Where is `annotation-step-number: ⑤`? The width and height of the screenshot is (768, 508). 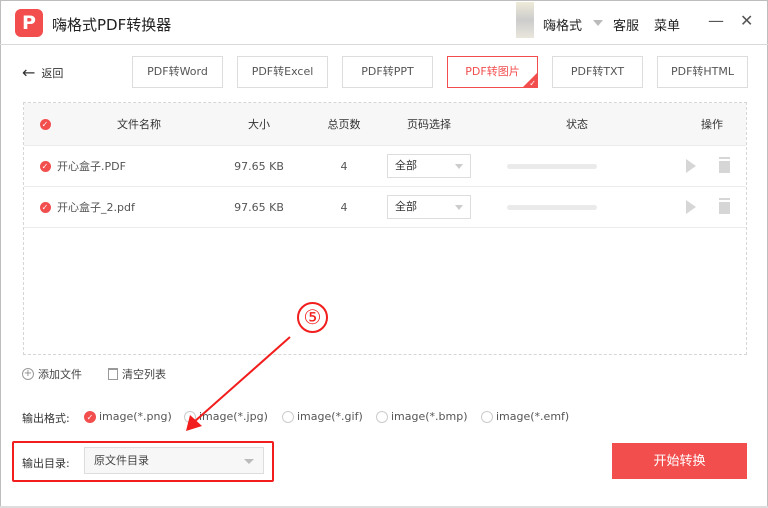 annotation-step-number: ⑤ is located at coordinates (312, 317).